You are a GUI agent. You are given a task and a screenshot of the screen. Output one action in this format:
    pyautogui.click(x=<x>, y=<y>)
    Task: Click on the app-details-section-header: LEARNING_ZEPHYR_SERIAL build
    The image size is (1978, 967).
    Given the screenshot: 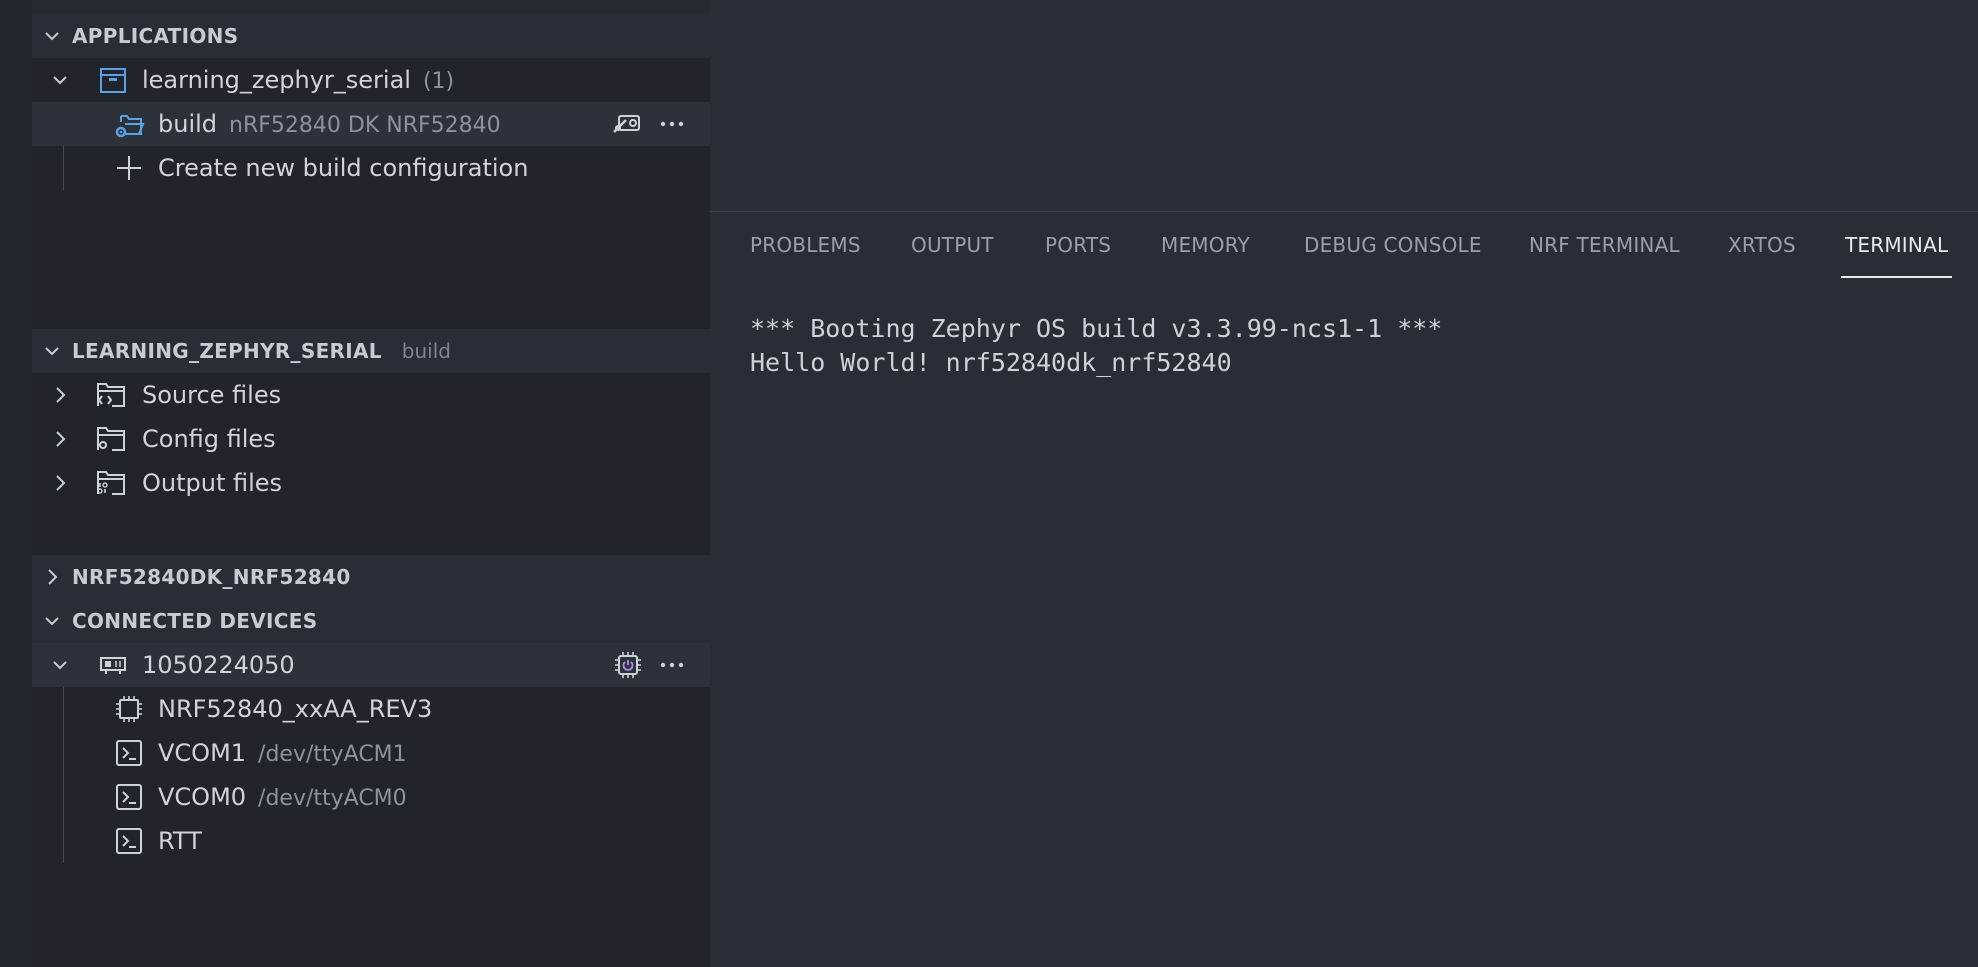 What is the action you would take?
    pyautogui.click(x=371, y=351)
    